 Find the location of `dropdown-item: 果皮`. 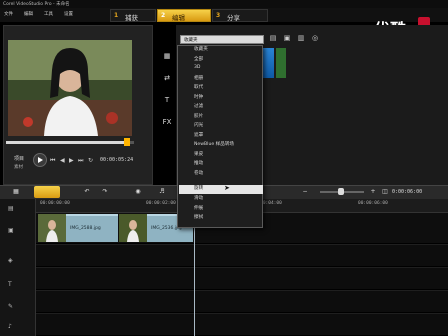

dropdown-item: 果皮 is located at coordinates (198, 155).